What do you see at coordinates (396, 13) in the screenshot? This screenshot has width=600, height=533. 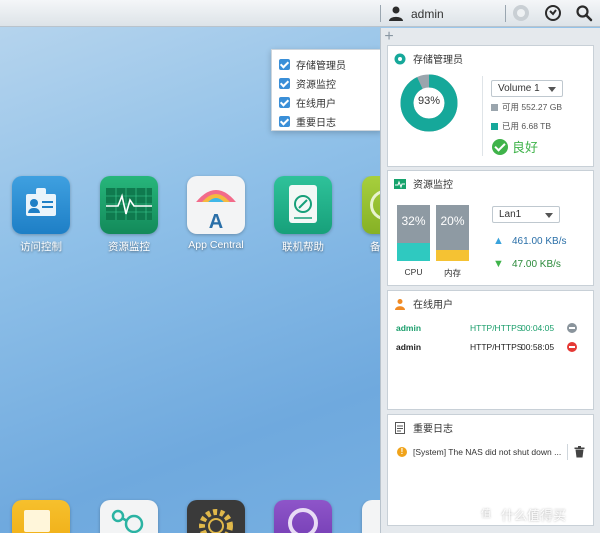 I see `user-icon` at bounding box center [396, 13].